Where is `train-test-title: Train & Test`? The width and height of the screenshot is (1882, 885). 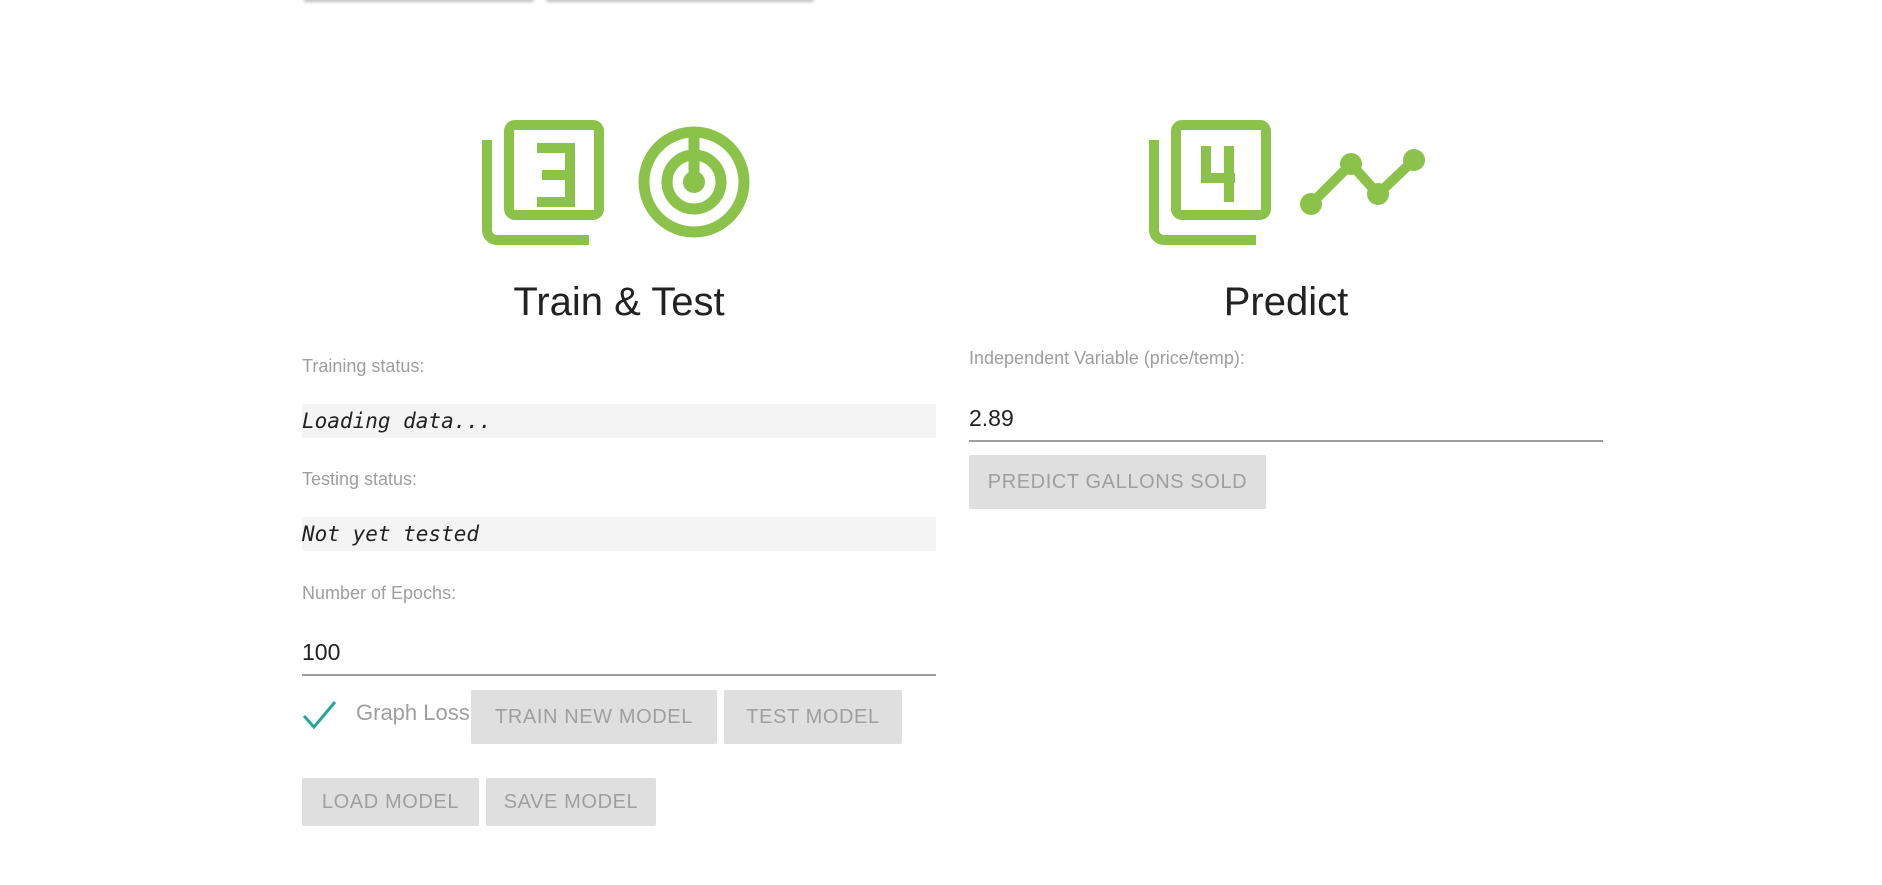
train-test-title: Train & Test is located at coordinates (619, 302).